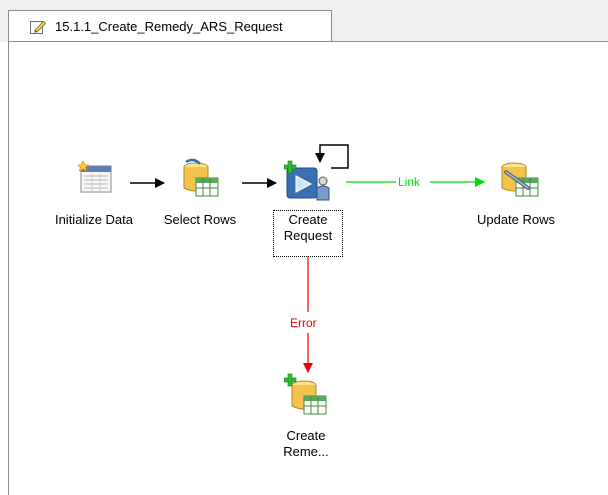  I want to click on database-create-icon, so click(306, 394).